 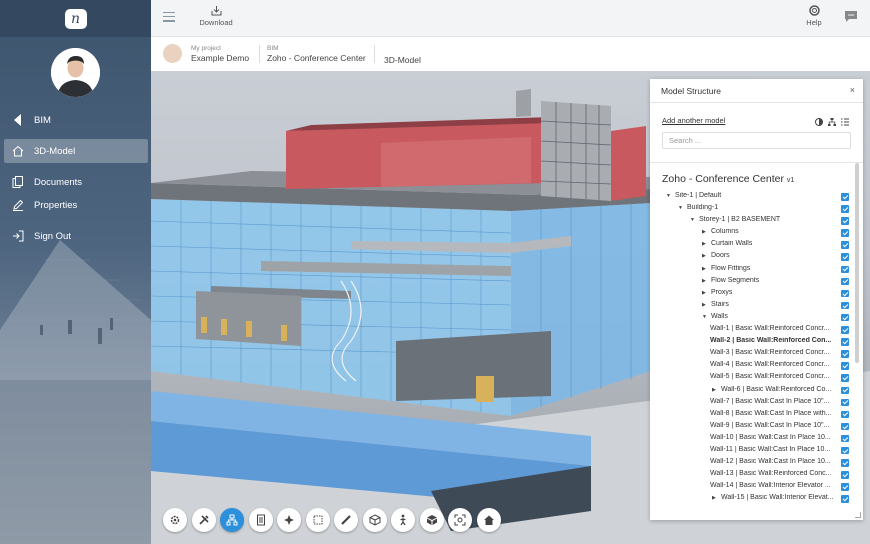 I want to click on nav-documents: Documents, so click(x=76, y=182).